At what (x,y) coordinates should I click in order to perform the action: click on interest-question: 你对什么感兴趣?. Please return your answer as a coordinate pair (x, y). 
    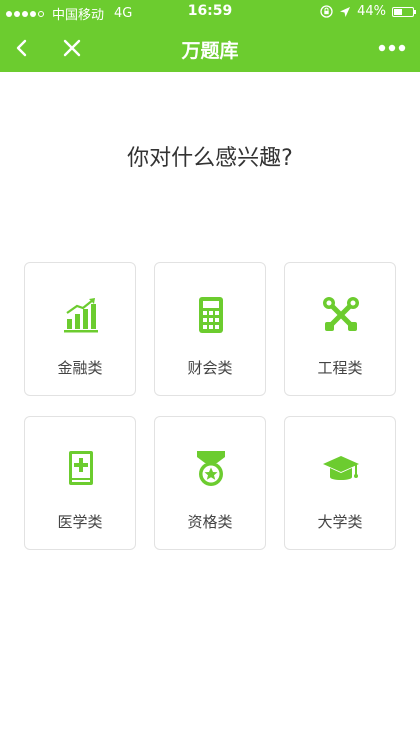
    Looking at the image, I should click on (210, 158).